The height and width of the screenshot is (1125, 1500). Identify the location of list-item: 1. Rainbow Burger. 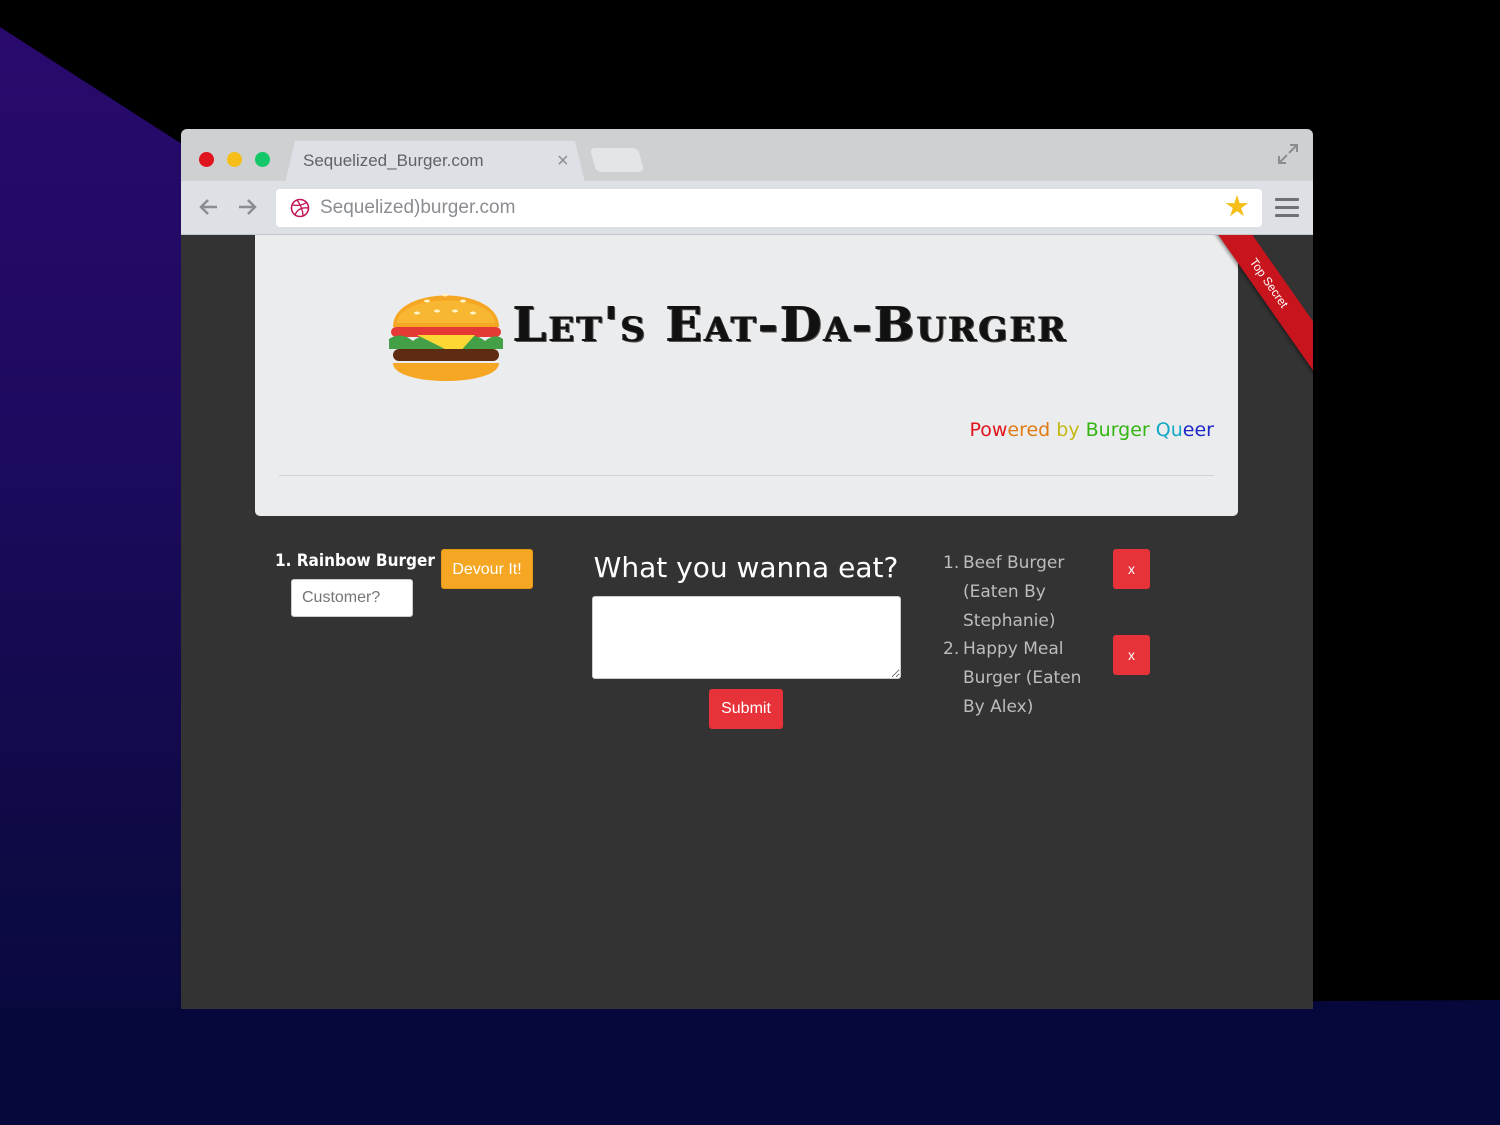
(355, 561).